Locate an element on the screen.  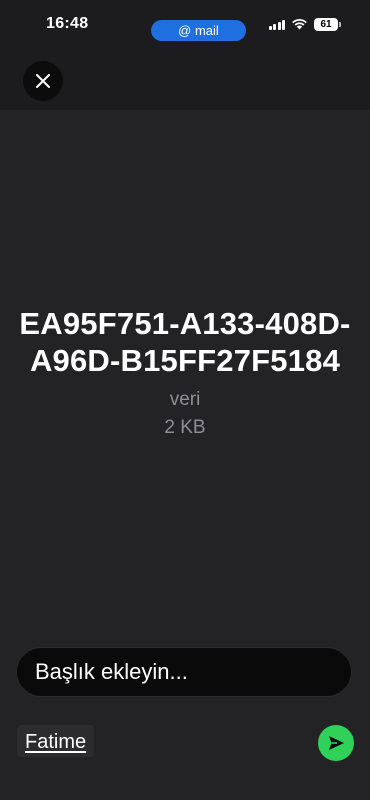
file-name: EA95F751-A133-408D-A96D-B15FF27F5184 is located at coordinates (185, 342).